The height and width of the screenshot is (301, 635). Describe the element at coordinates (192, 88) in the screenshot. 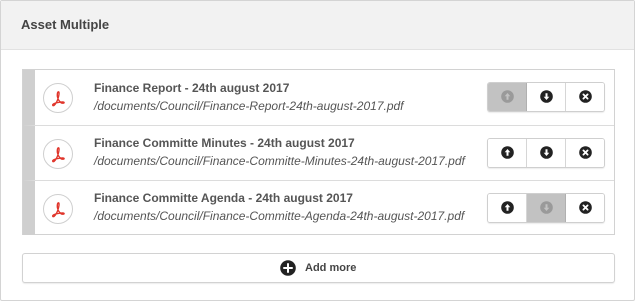

I see `asset-title: Finance Report - 24th august 2017` at that location.